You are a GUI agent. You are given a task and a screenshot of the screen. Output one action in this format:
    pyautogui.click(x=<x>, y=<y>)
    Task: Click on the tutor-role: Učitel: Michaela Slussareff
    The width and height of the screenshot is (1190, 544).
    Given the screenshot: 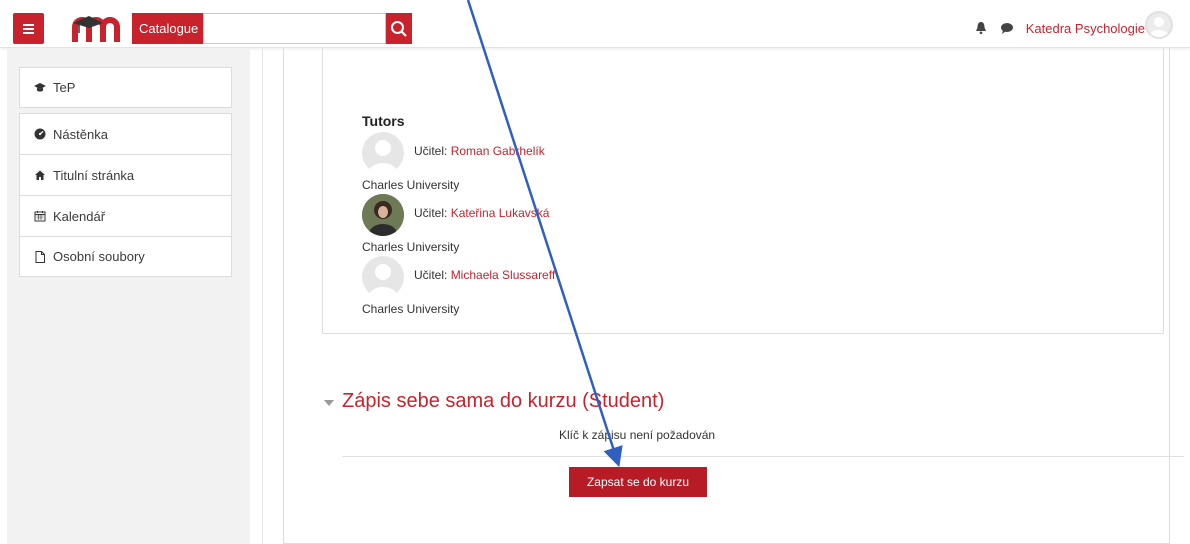 What is the action you would take?
    pyautogui.click(x=484, y=275)
    